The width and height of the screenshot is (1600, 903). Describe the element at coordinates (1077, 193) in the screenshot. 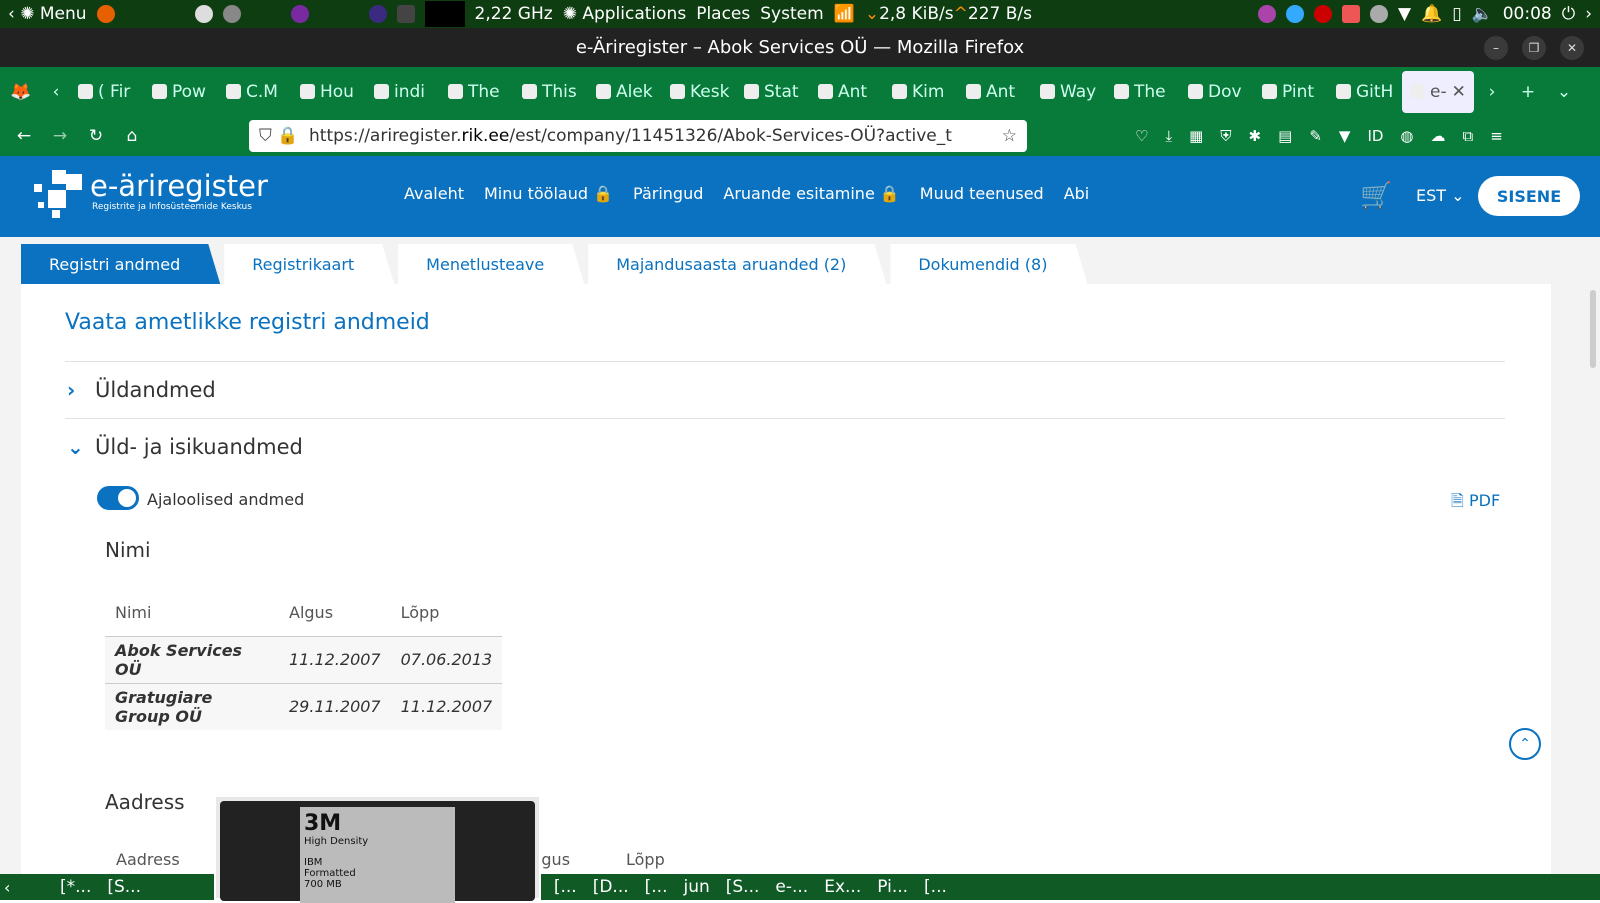

I see `nav-menu-item: Abi` at that location.